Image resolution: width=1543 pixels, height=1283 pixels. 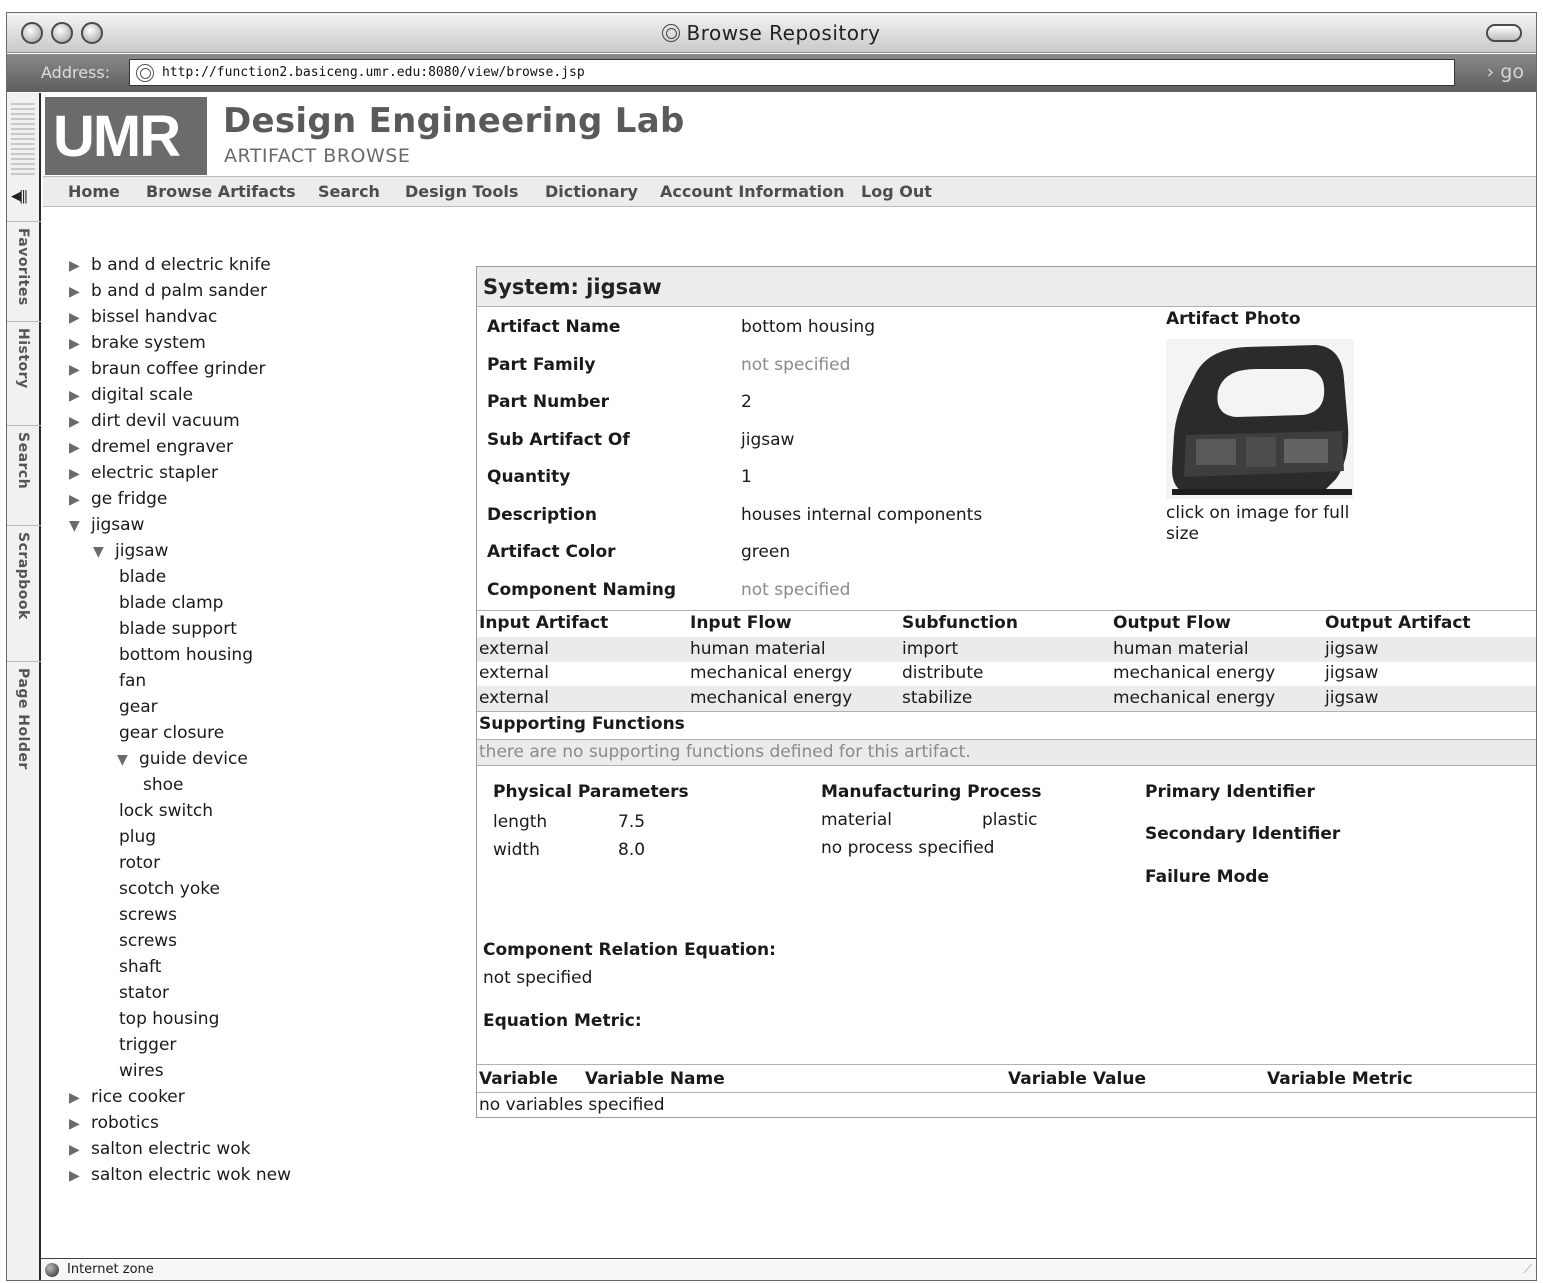 What do you see at coordinates (165, 421) in the screenshot?
I see `tree-node-label: dirt devil vacuum` at bounding box center [165, 421].